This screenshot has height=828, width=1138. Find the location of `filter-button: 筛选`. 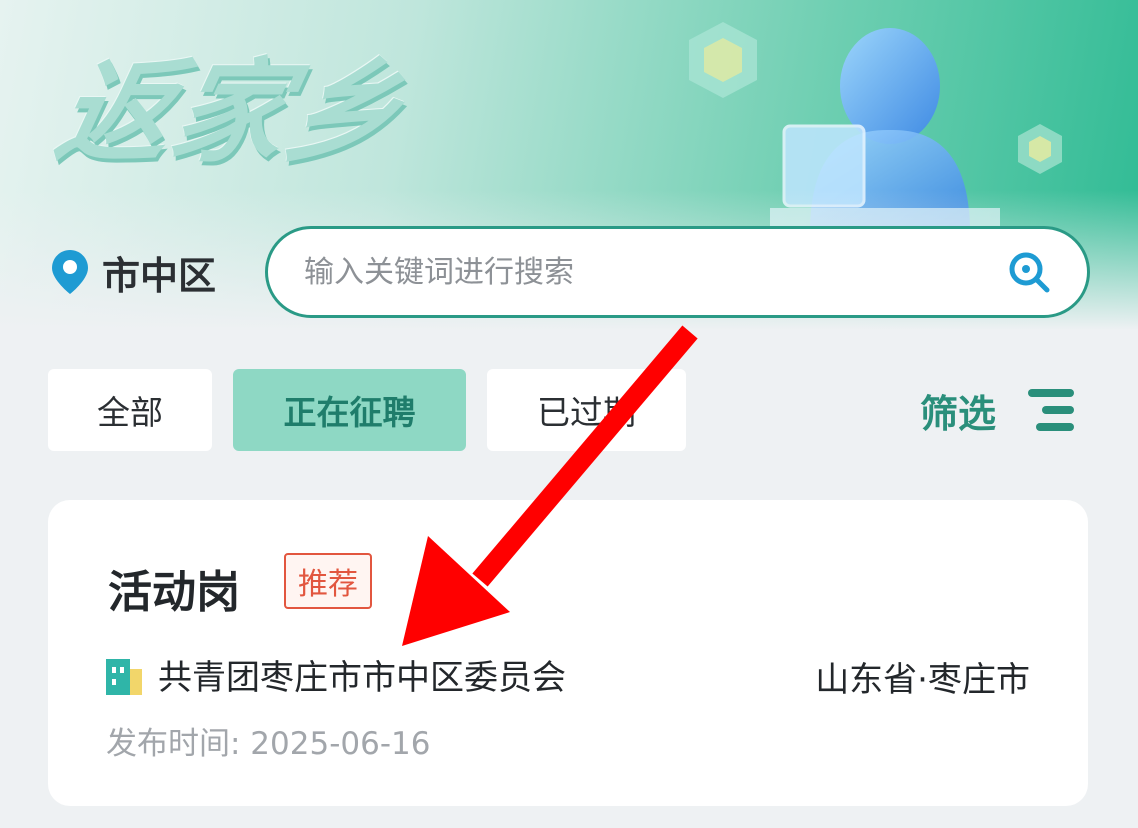

filter-button: 筛选 is located at coordinates (998, 410).